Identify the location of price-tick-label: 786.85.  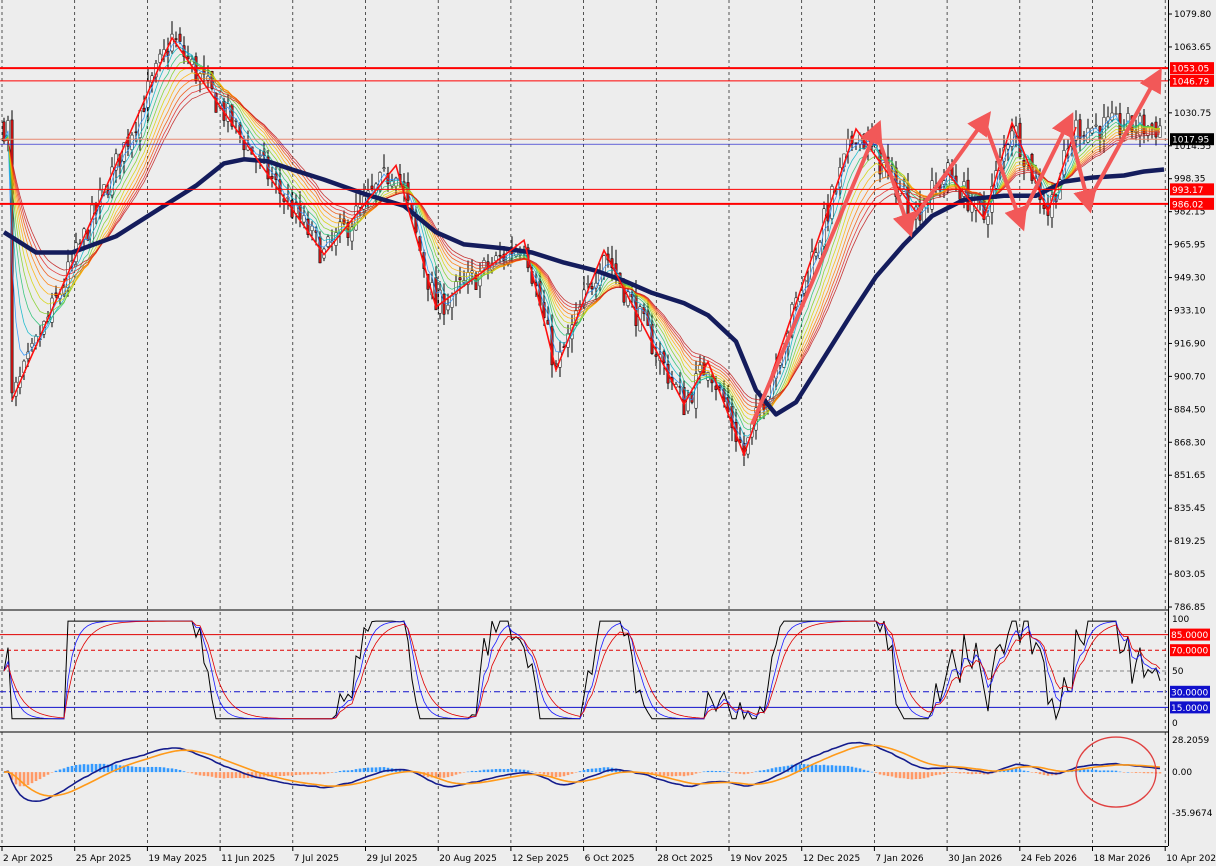
(1190, 608).